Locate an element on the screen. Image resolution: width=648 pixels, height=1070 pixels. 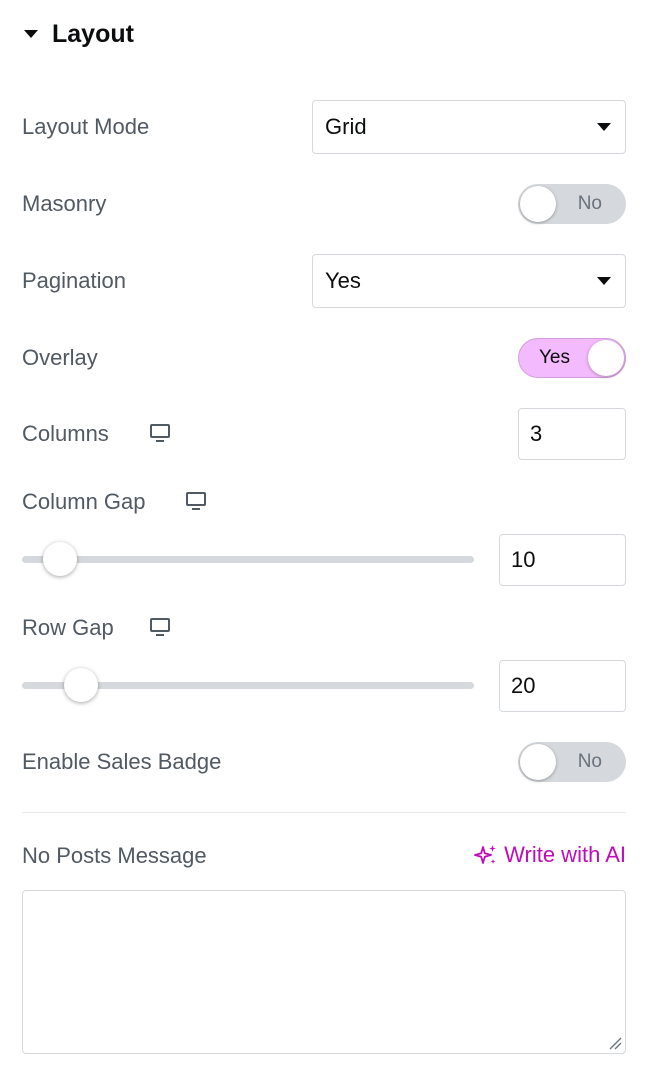
column-gap-slider-track is located at coordinates (248, 559).